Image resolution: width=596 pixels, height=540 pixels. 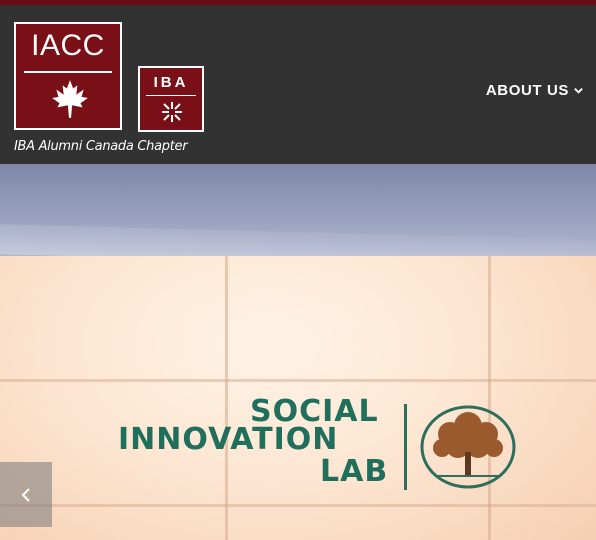 I want to click on iacc-logo: IACC, so click(x=68, y=76).